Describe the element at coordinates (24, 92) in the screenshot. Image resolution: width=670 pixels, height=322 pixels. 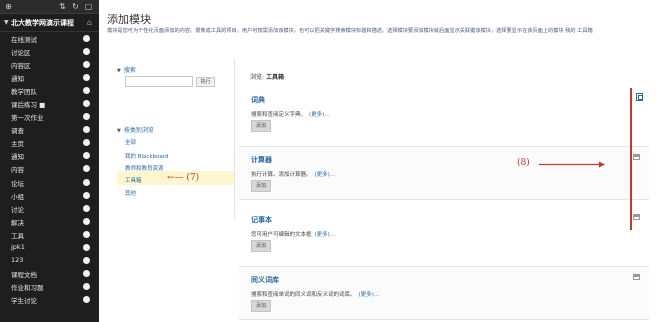
I see `course-menu-item-label: 教学团队` at that location.